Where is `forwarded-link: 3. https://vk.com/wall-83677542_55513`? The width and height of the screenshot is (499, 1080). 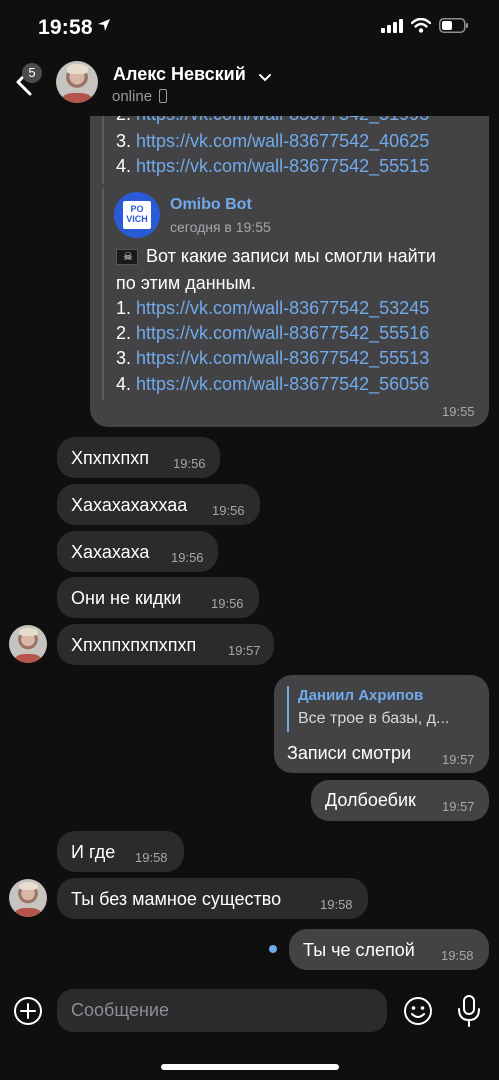 forwarded-link: 3. https://vk.com/wall-83677542_55513 is located at coordinates (272, 358).